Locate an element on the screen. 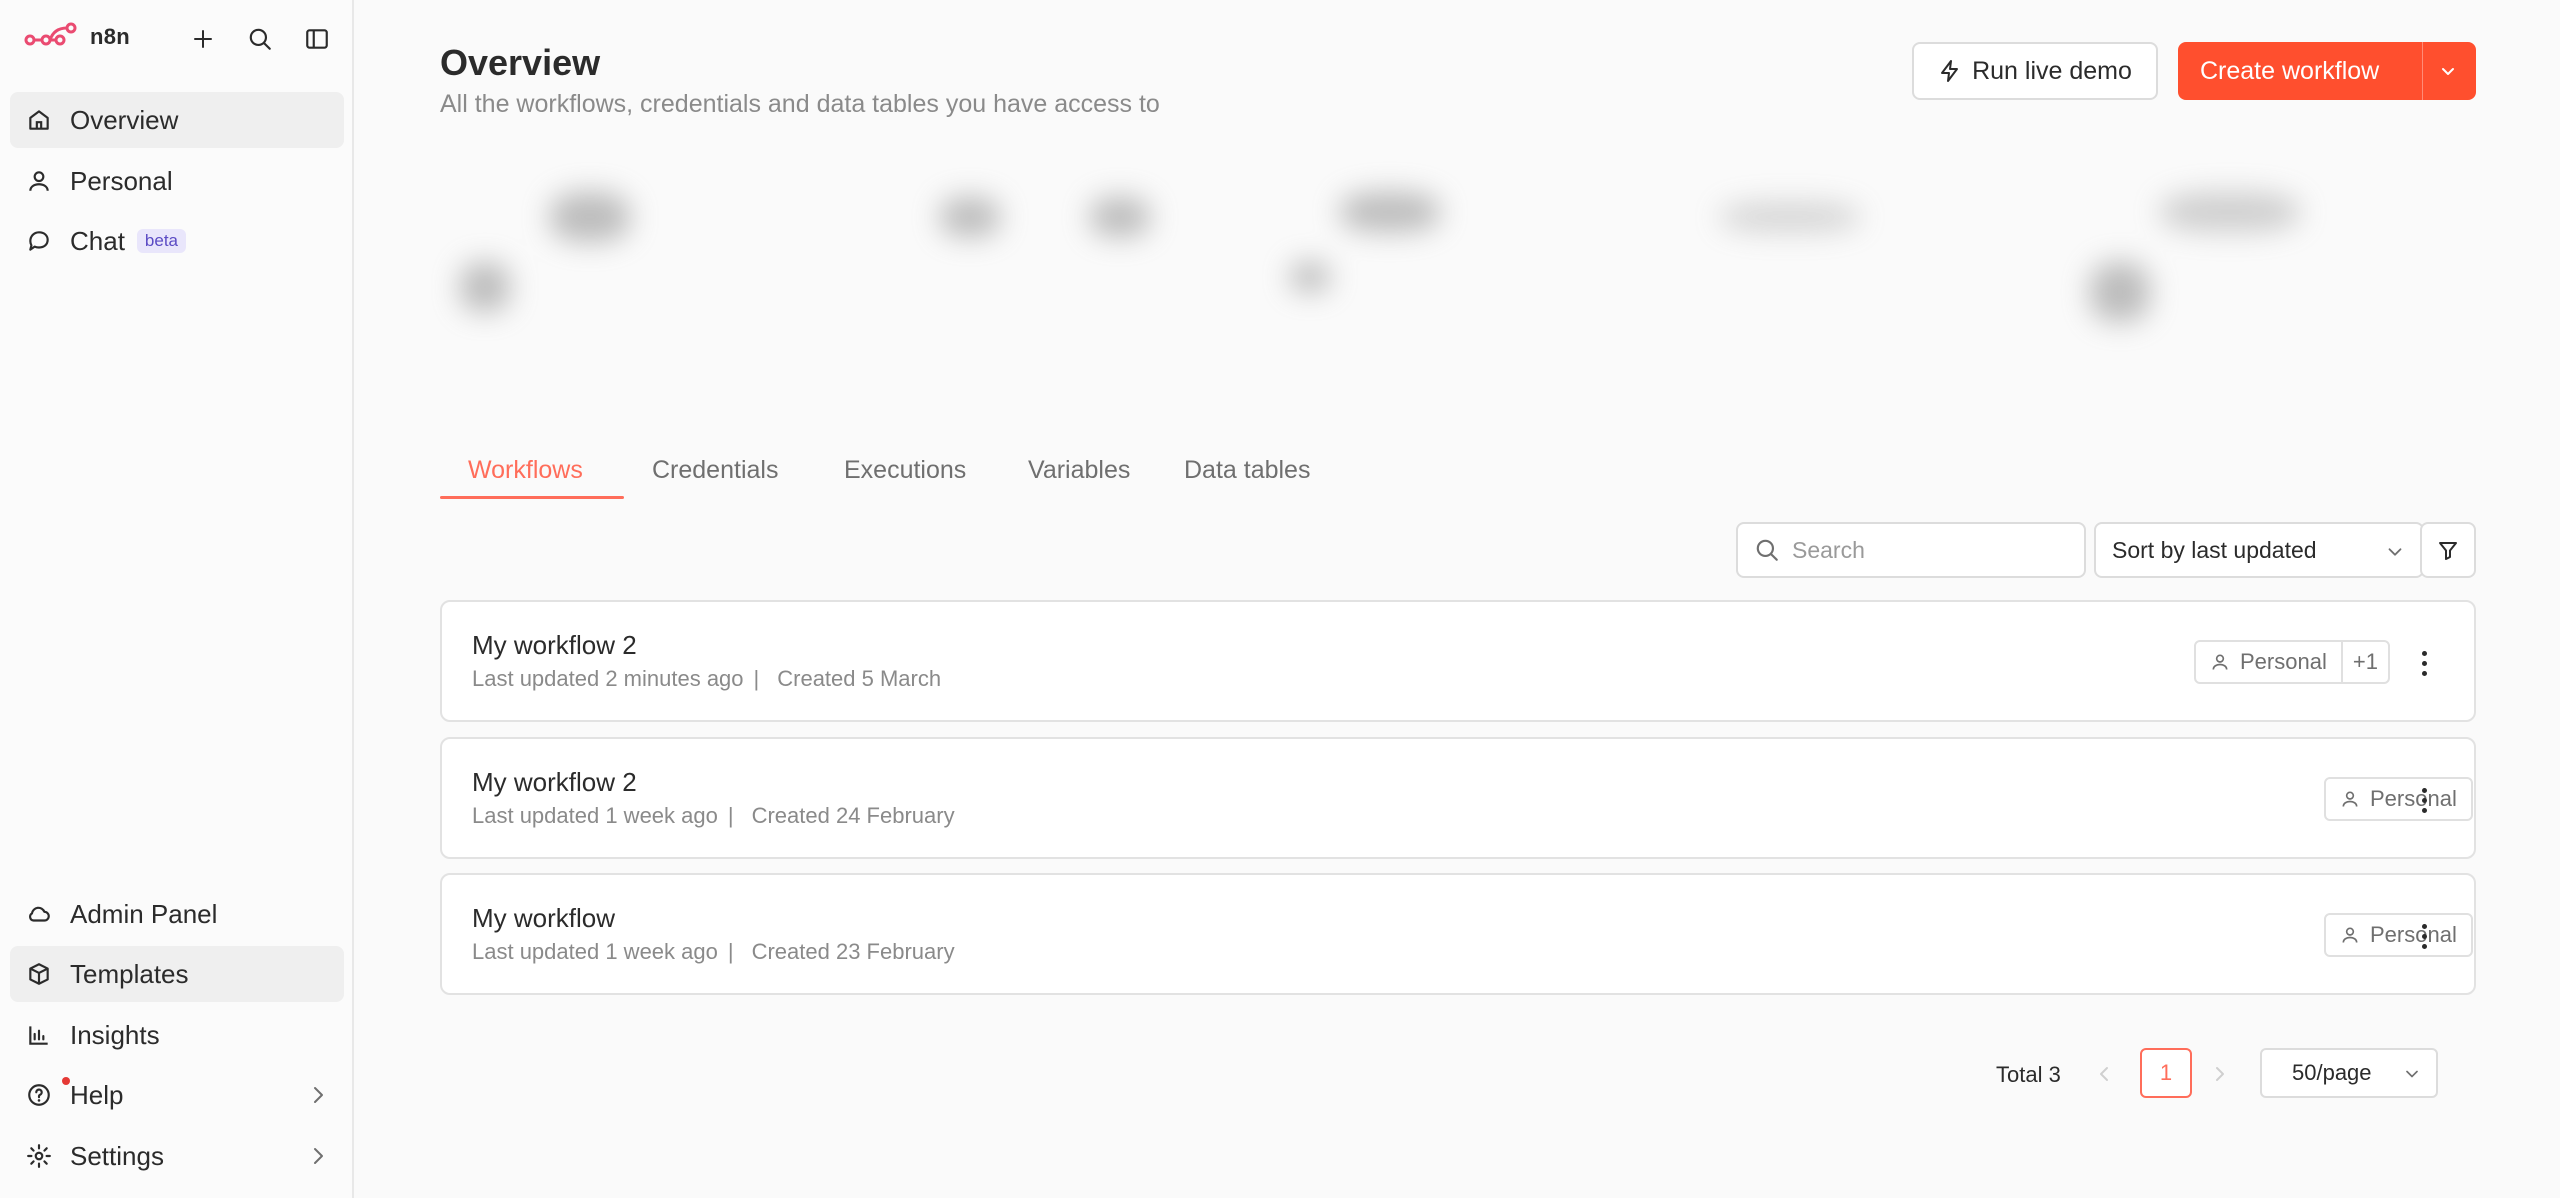 This screenshot has height=1198, width=2560. tab-credentials: Credentials is located at coordinates (715, 470).